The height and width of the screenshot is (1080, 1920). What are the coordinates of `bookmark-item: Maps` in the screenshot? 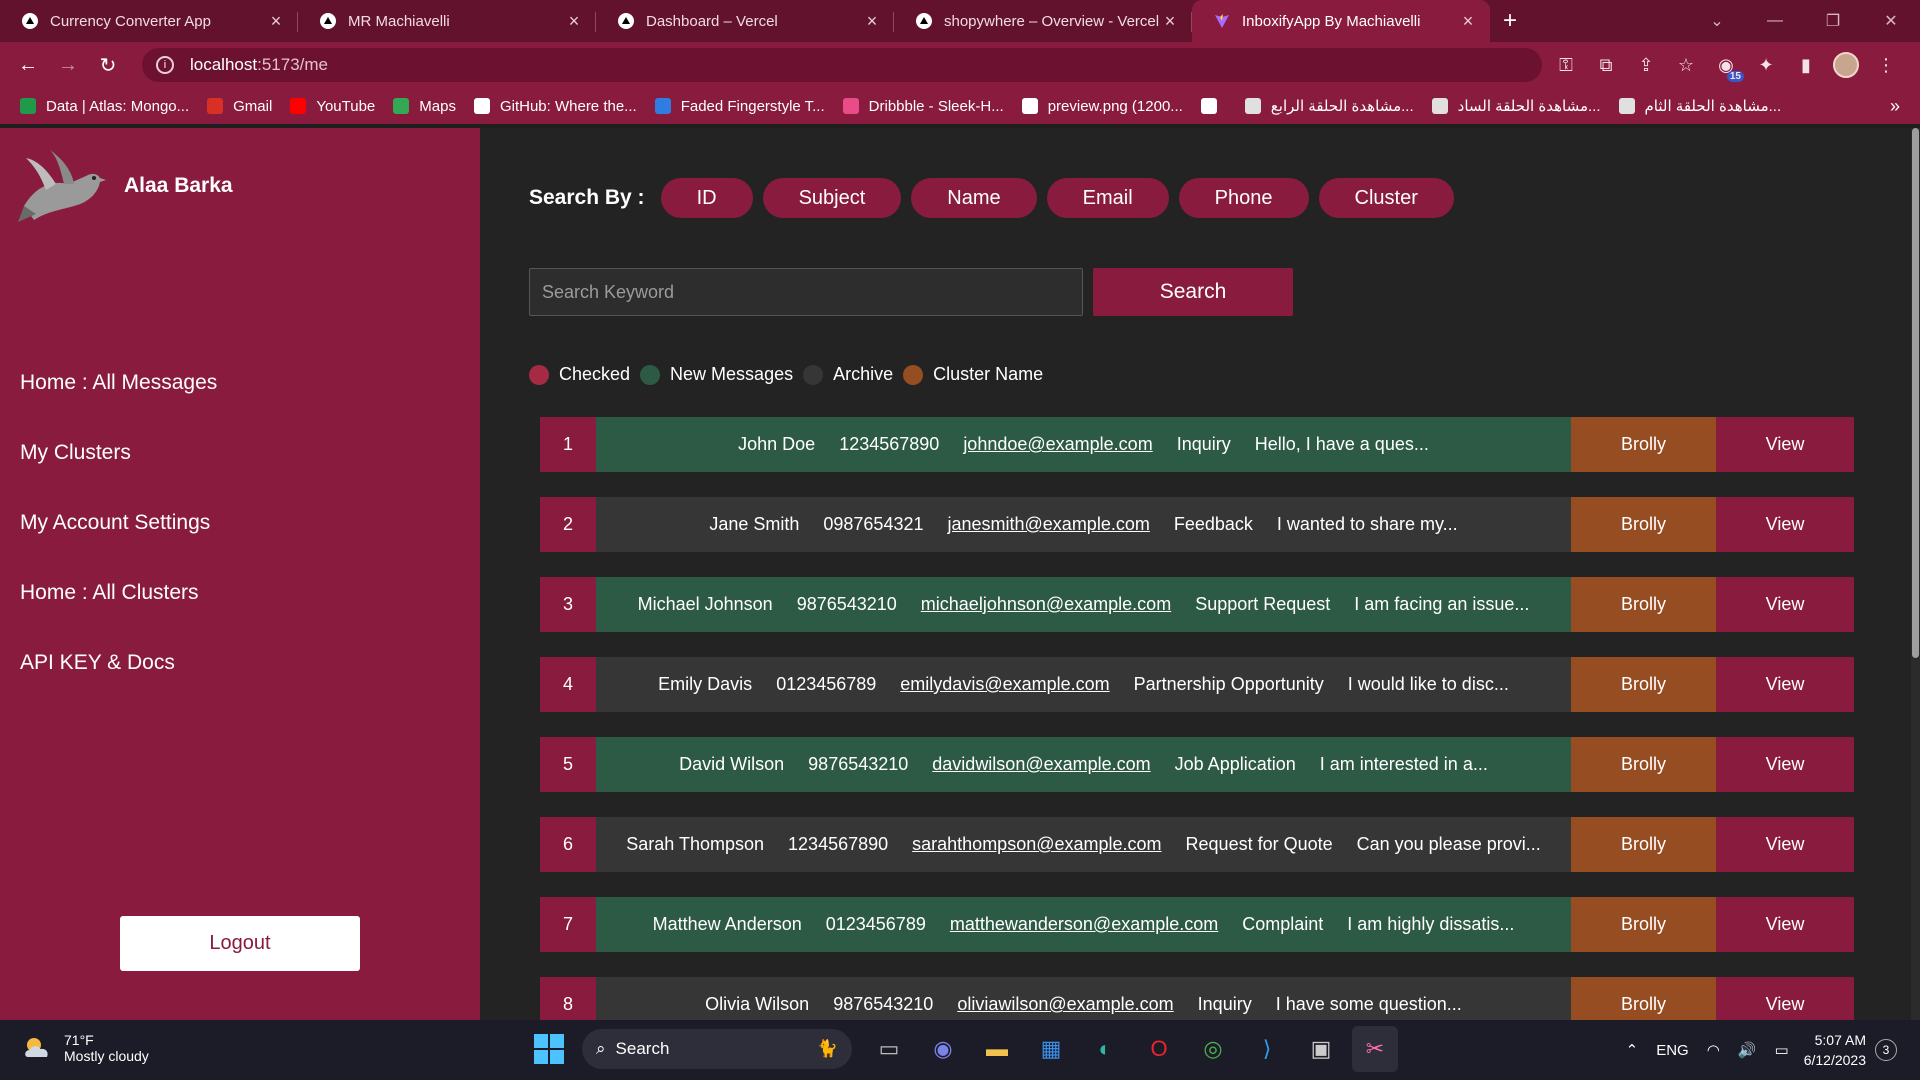 It's located at (424, 106).